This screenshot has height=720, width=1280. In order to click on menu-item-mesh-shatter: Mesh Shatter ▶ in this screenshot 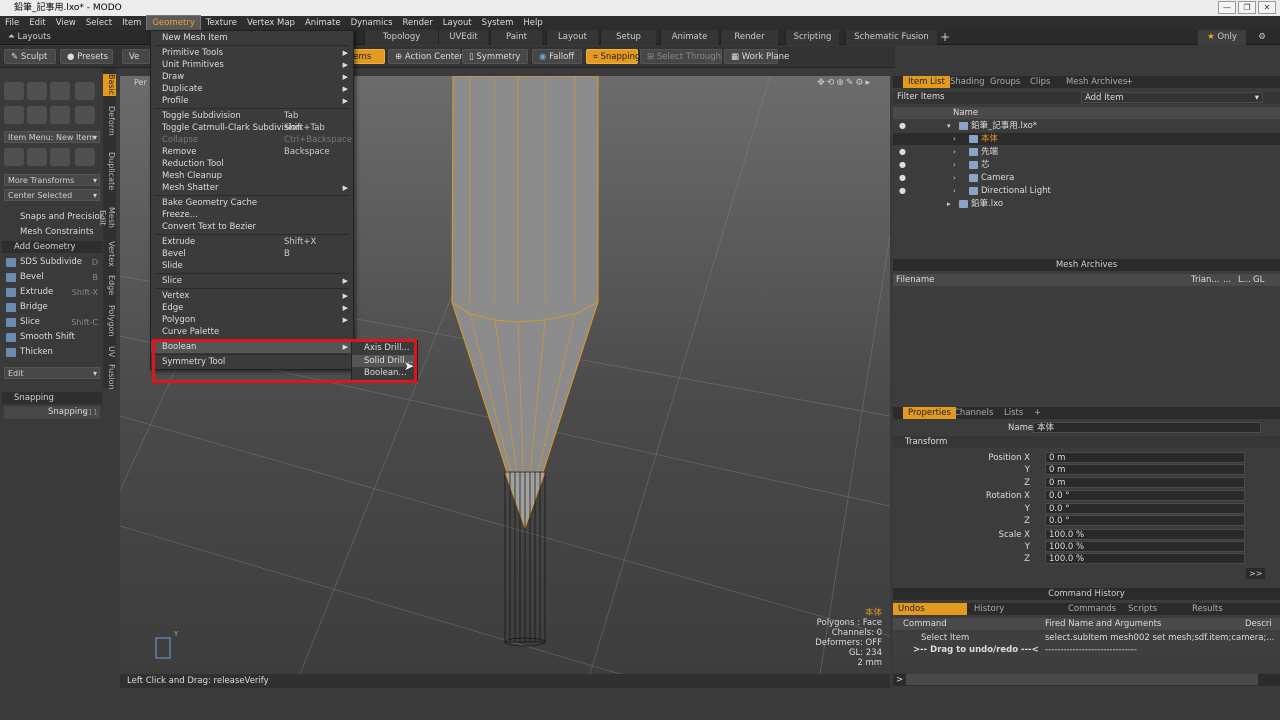, I will do `click(252, 188)`.